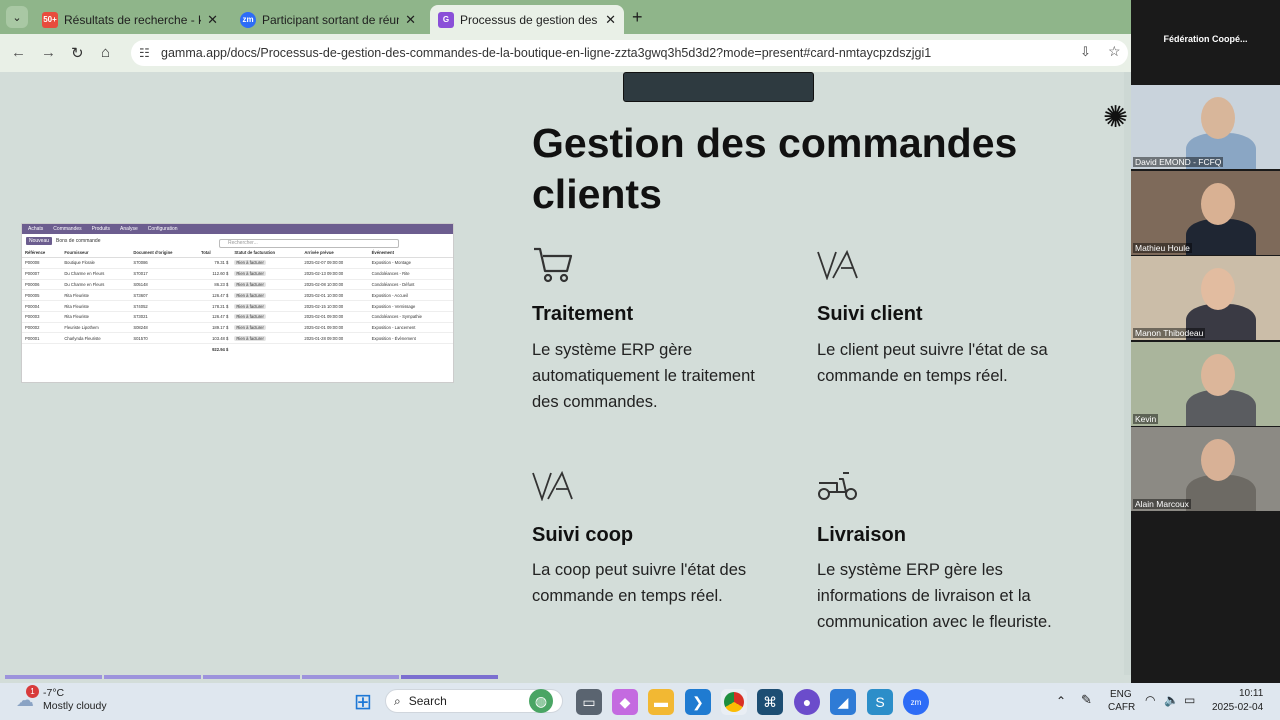 Image resolution: width=1280 pixels, height=720 pixels. I want to click on erp-table-cell: Rita Fleuriste, so click(96, 317).